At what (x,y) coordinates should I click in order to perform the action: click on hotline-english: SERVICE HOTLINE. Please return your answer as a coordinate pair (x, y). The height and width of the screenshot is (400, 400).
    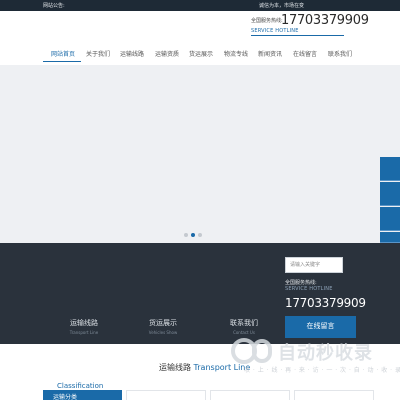
    Looking at the image, I should click on (275, 31).